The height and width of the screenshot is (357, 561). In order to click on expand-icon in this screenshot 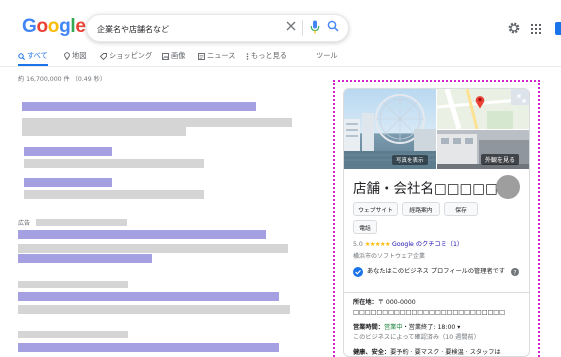, I will do `click(521, 98)`.